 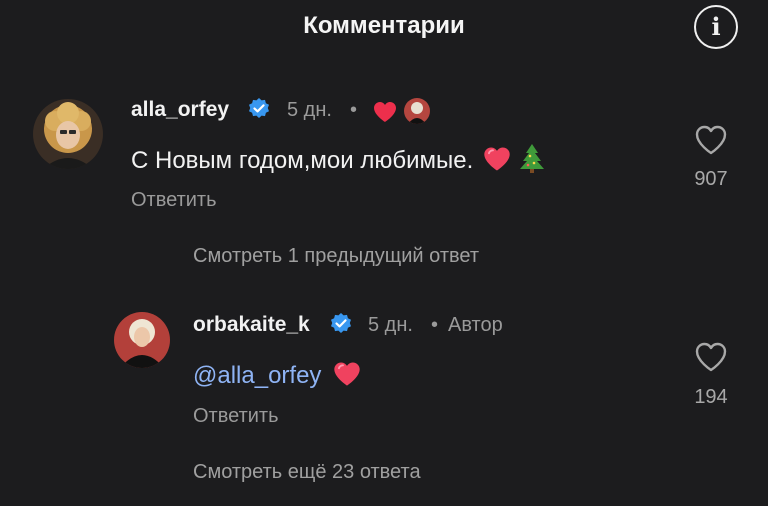 I want to click on comment-text: С Новым годом,мои любимые., so click(x=338, y=159).